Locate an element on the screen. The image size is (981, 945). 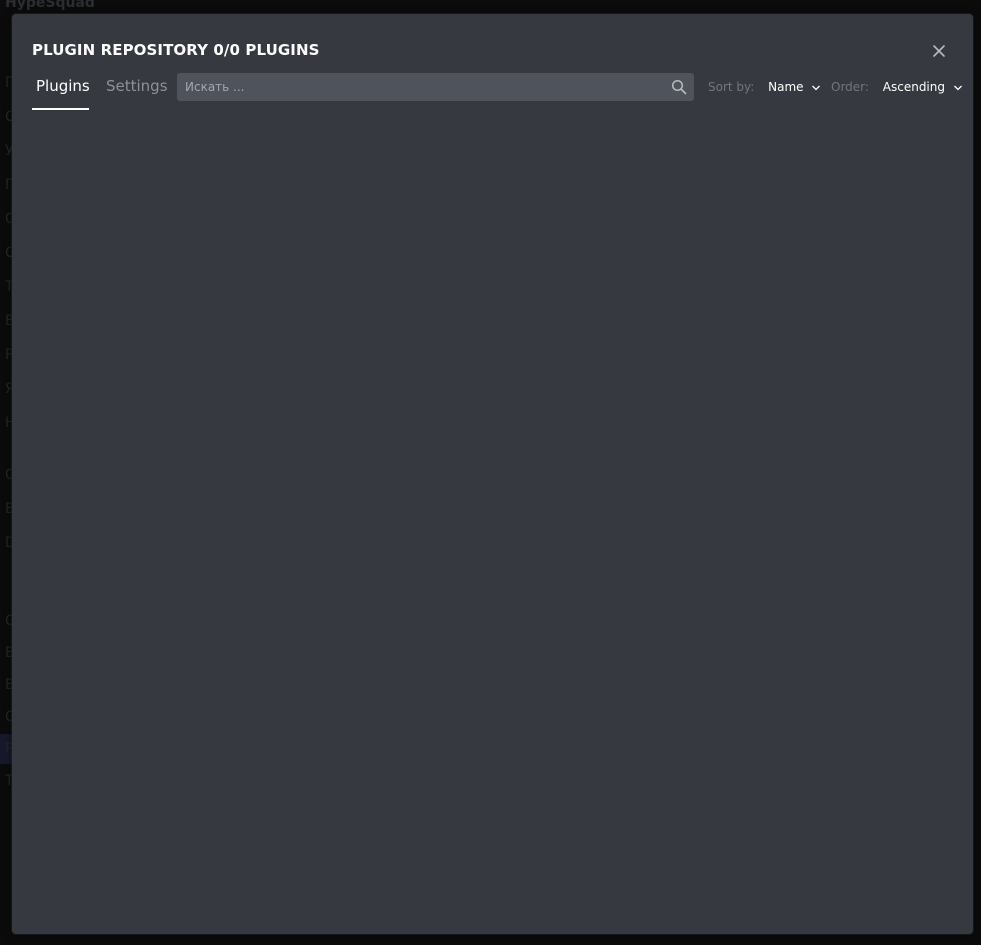
close-button is located at coordinates (939, 51).